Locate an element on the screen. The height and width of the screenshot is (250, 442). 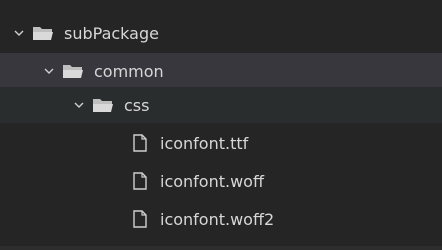
tree-item-css: css is located at coordinates (221, 105).